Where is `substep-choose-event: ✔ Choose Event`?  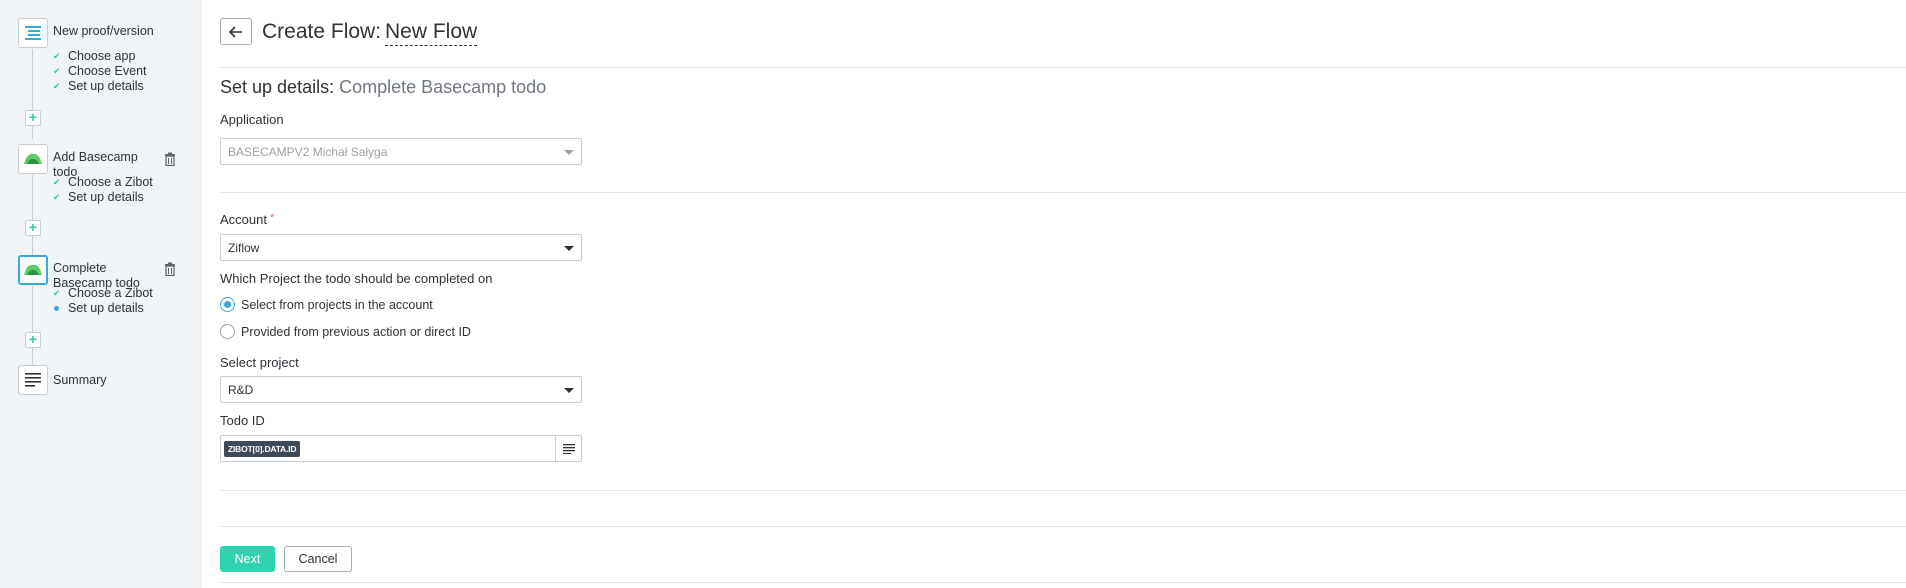
substep-choose-event: ✔ Choose Event is located at coordinates (100, 71).